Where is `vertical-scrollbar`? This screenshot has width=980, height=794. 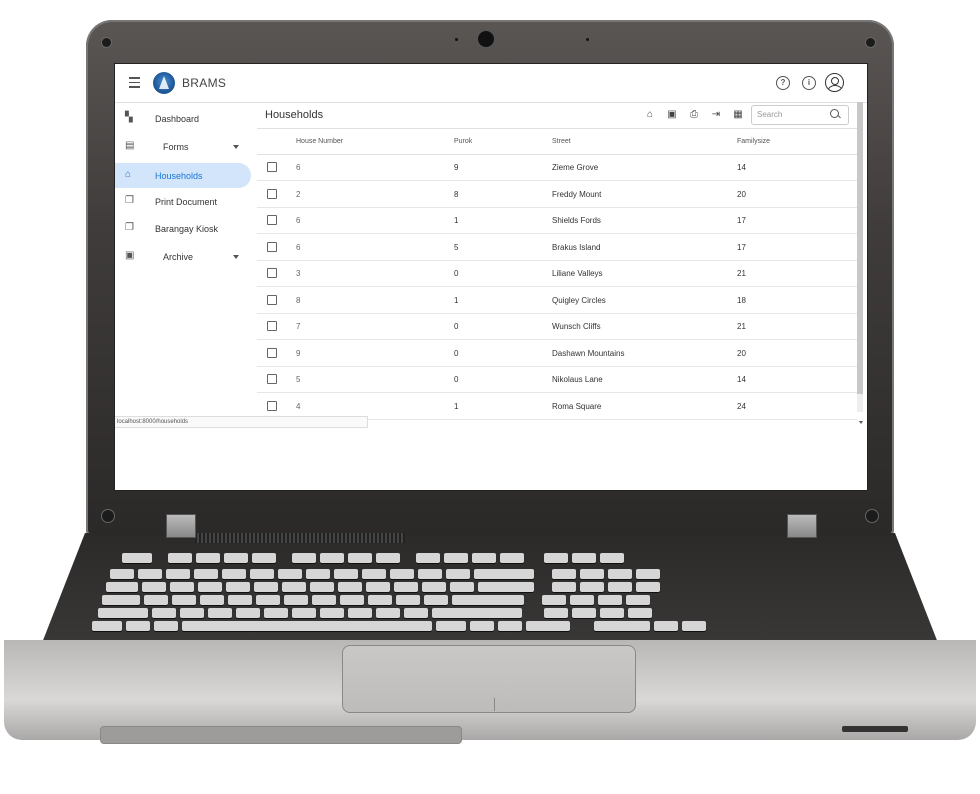
vertical-scrollbar is located at coordinates (860, 257).